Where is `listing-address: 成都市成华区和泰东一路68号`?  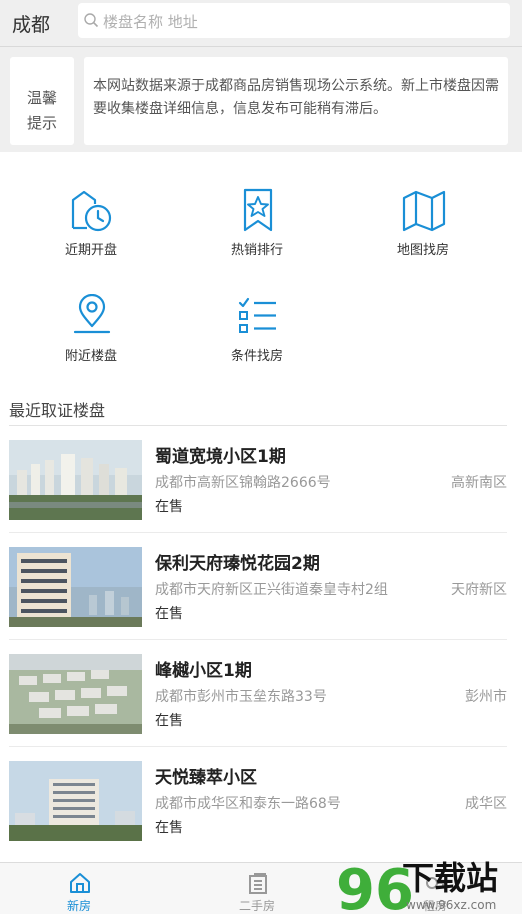 listing-address: 成都市成华区和泰东一路68号 is located at coordinates (248, 804).